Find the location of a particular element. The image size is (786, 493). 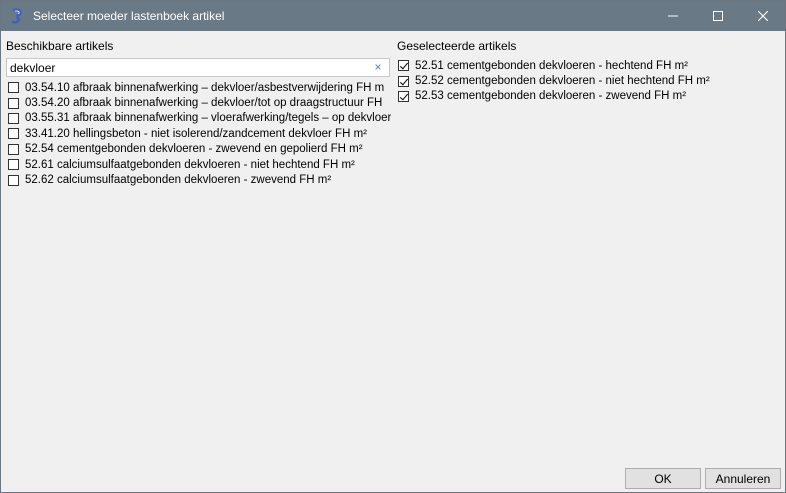

minimize-icon is located at coordinates (672, 16).